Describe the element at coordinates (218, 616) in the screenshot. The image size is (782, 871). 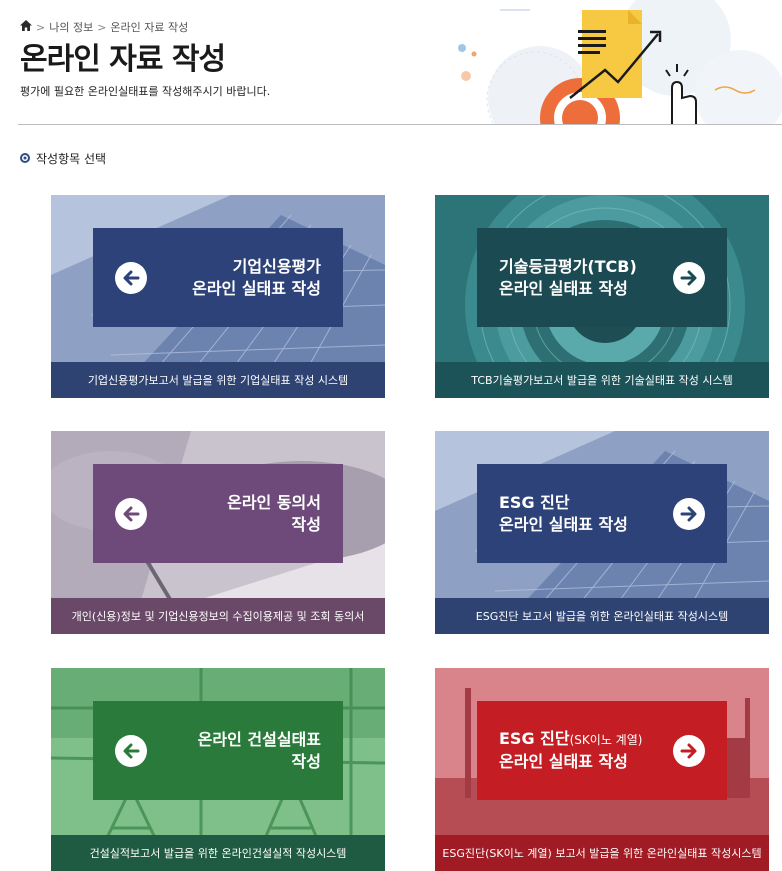
I see `card-caption: 개인(신용)정보 및 기업신용정보의 수집이용제공 및 조회 동의서` at that location.